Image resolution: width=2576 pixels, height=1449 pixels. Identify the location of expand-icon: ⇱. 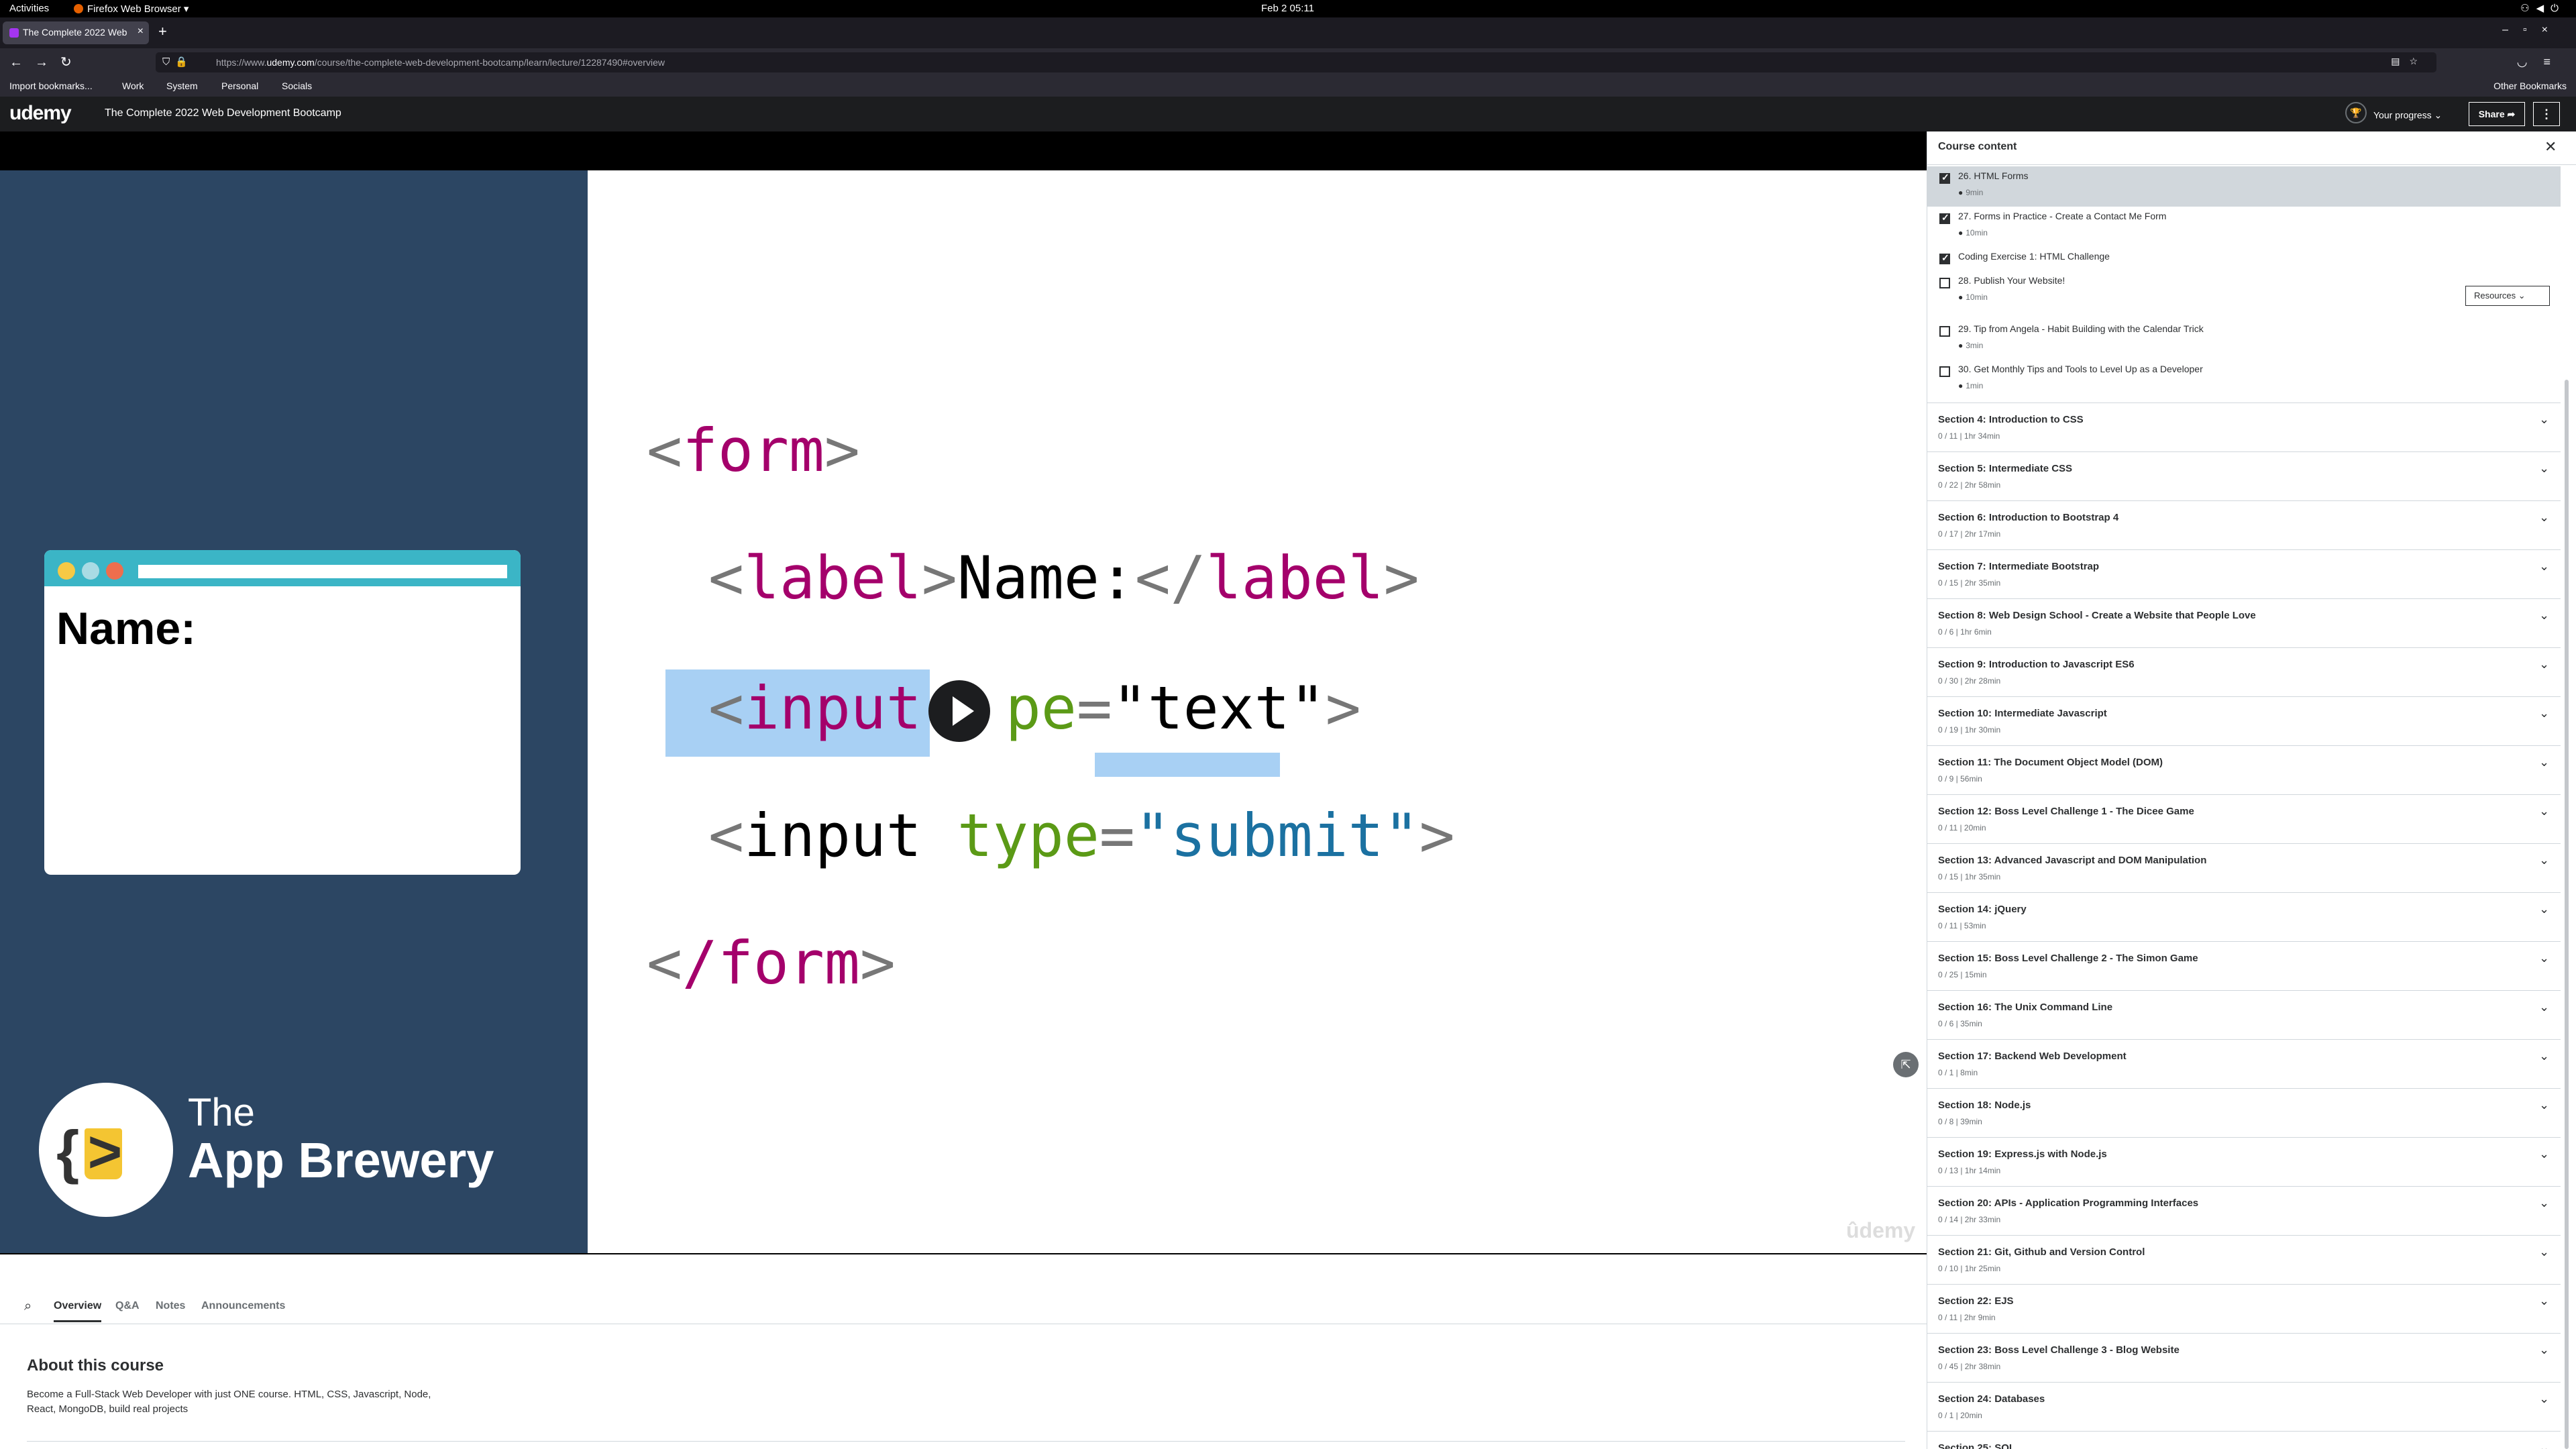
(1906, 1064).